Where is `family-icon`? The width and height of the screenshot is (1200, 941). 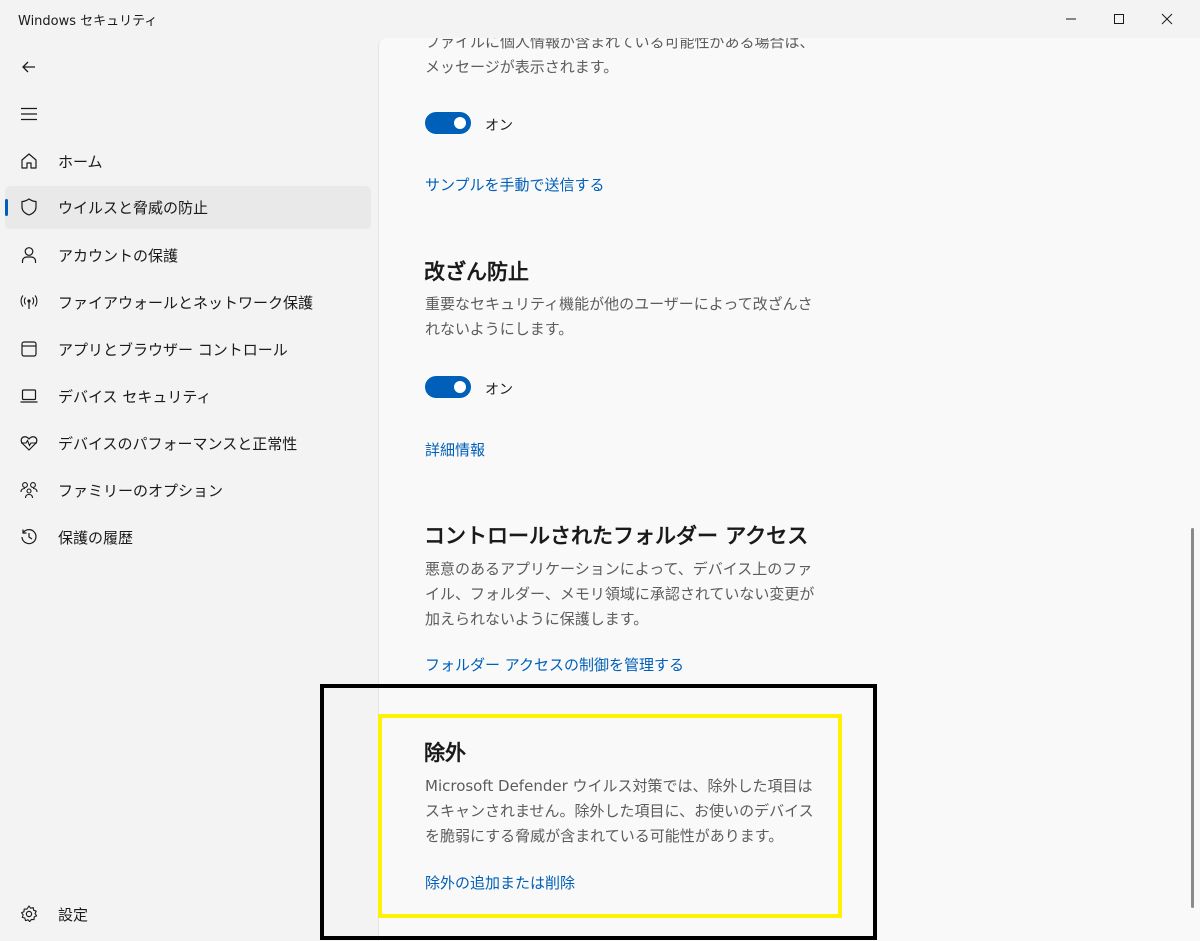 family-icon is located at coordinates (29, 490).